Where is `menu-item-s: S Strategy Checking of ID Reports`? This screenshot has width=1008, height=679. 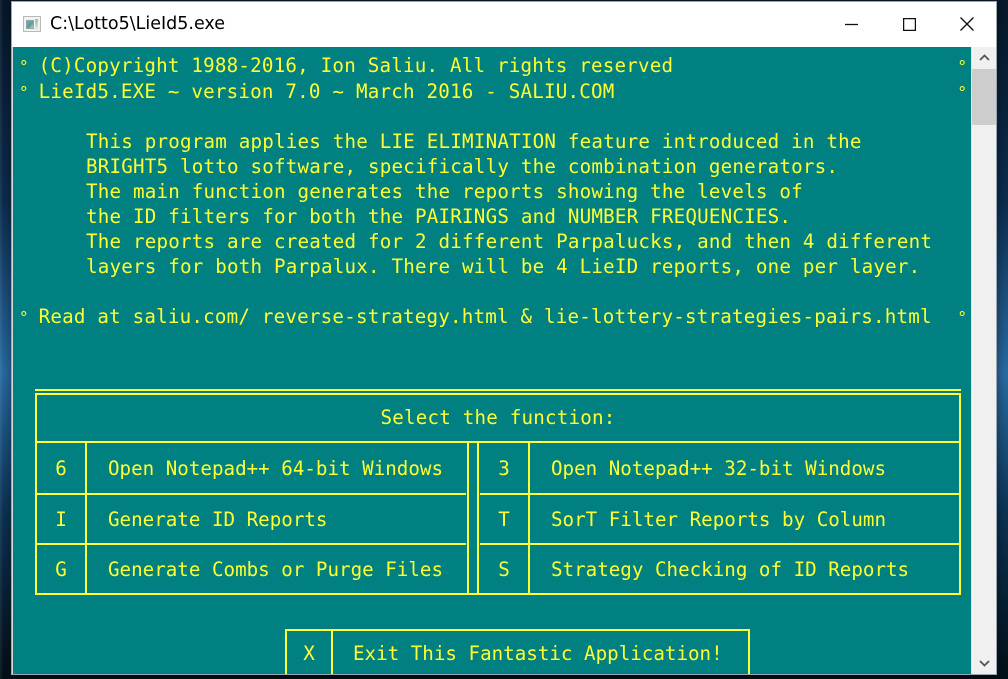
menu-item-s: S Strategy Checking of ID Reports is located at coordinates (719, 568).